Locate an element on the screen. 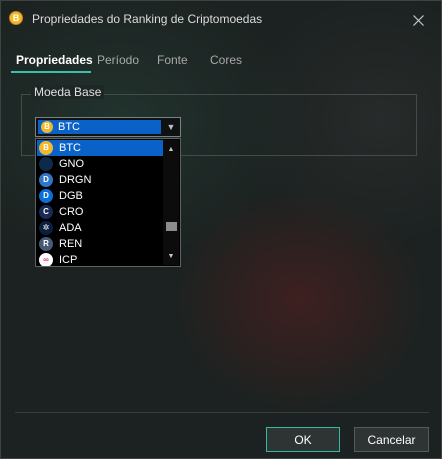  close-button is located at coordinates (418, 20).